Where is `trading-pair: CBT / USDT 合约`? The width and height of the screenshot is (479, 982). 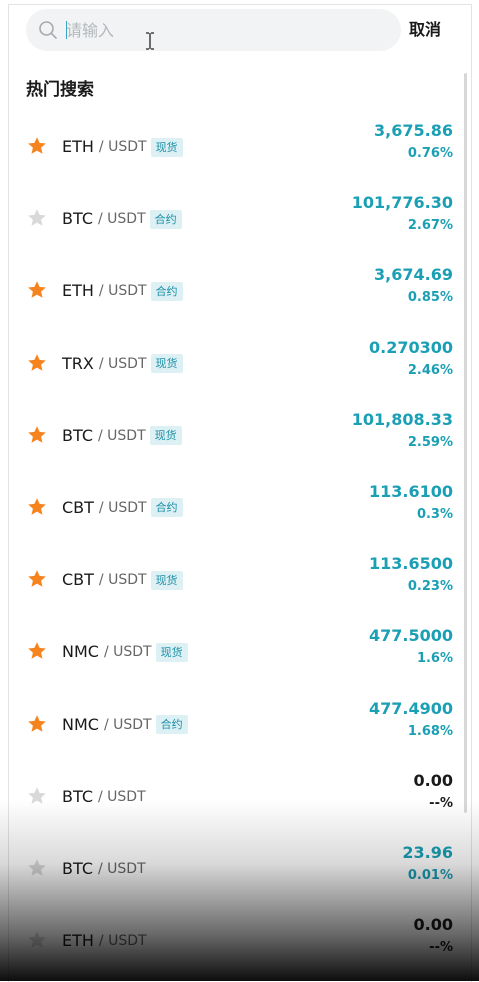
trading-pair: CBT / USDT 合约 is located at coordinates (122, 508).